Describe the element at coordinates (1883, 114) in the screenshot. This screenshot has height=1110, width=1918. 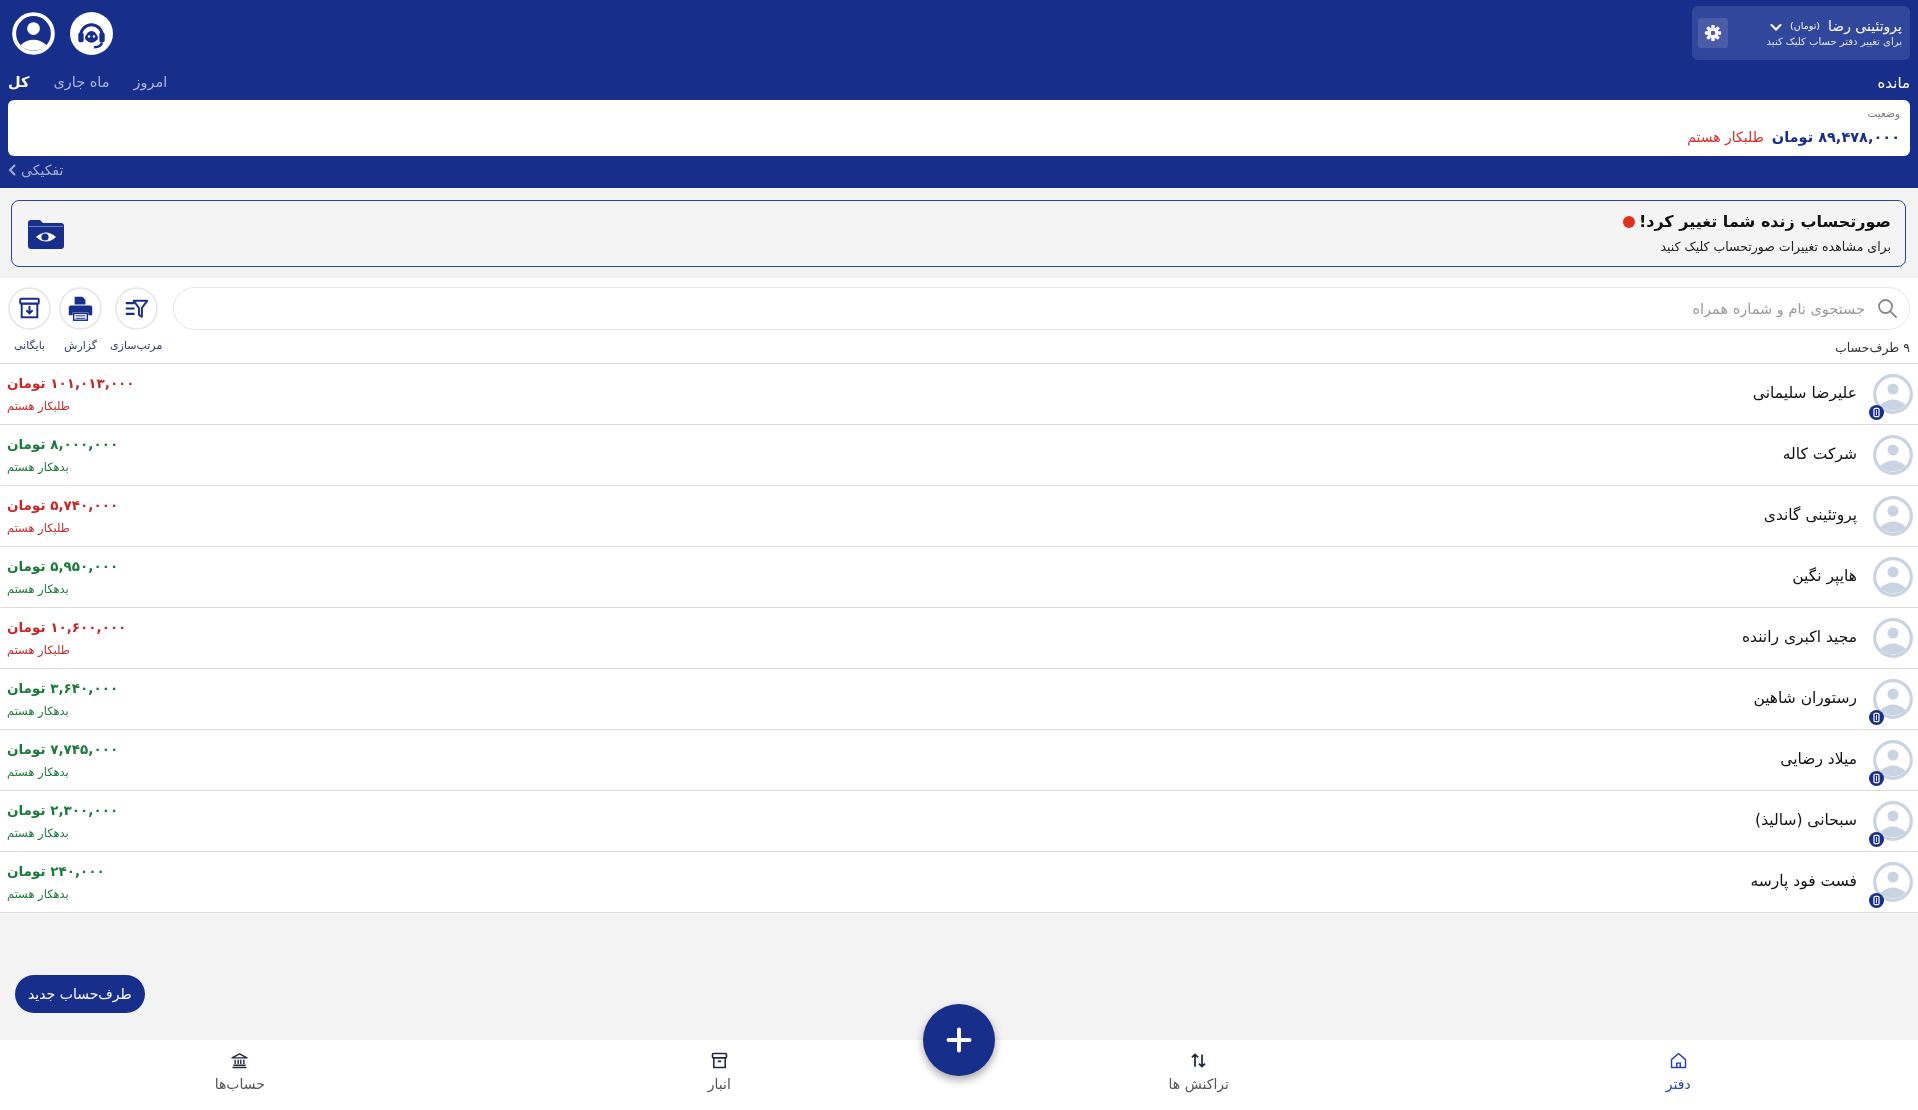
I see `status-caption: وضعیت` at that location.